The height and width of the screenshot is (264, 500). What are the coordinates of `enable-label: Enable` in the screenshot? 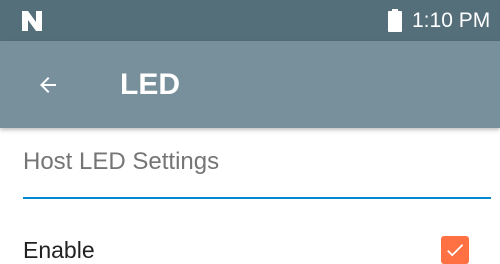 It's located at (59, 250).